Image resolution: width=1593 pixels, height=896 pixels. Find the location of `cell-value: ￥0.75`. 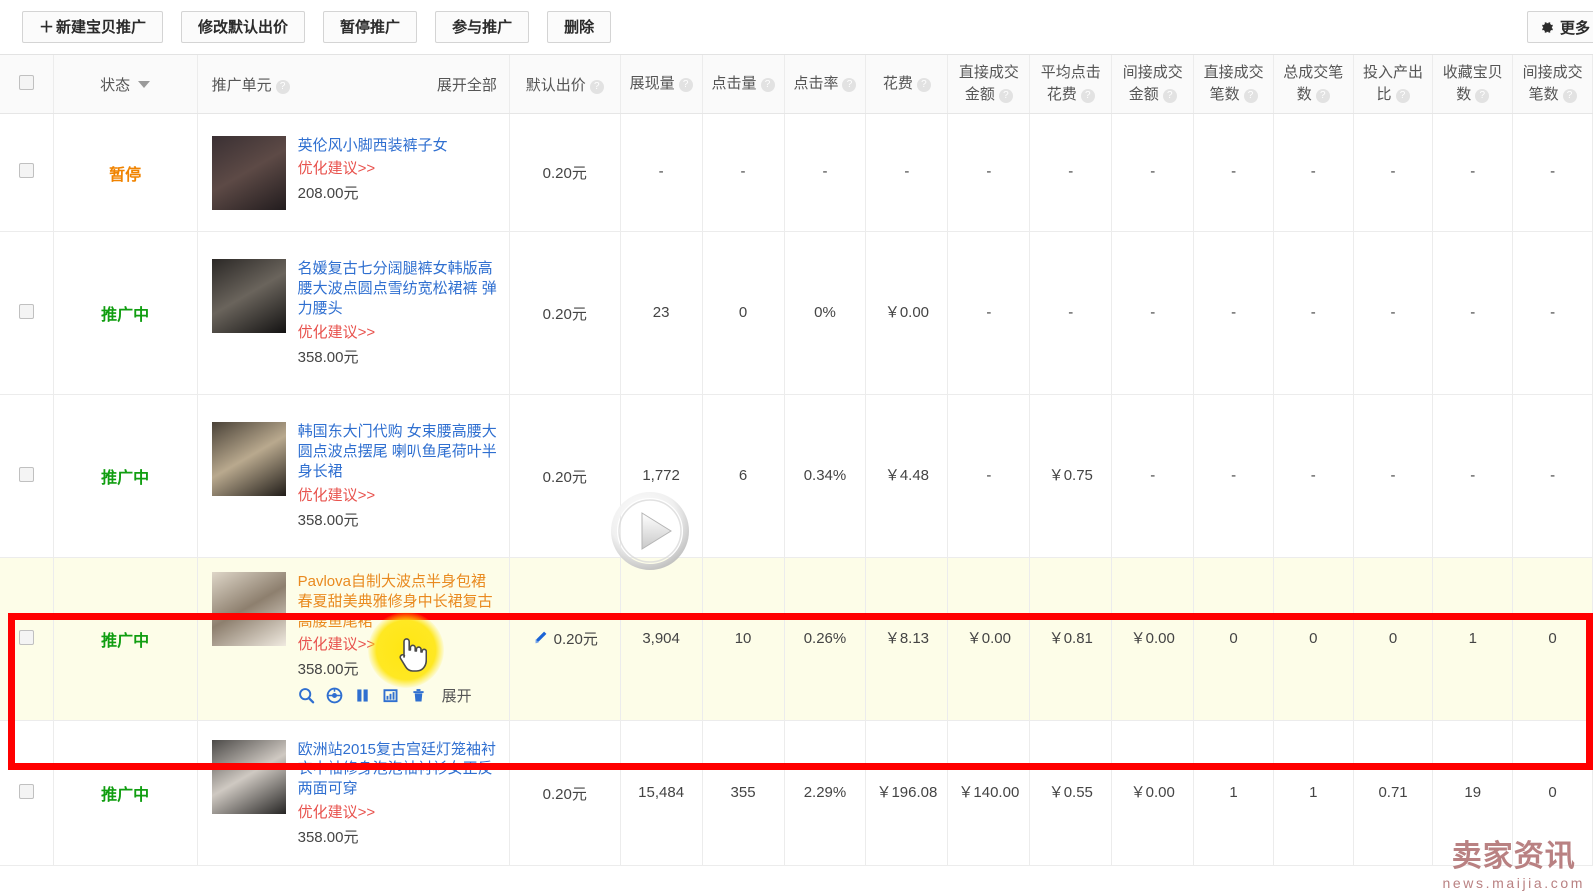

cell-value: ￥0.75 is located at coordinates (1070, 475).